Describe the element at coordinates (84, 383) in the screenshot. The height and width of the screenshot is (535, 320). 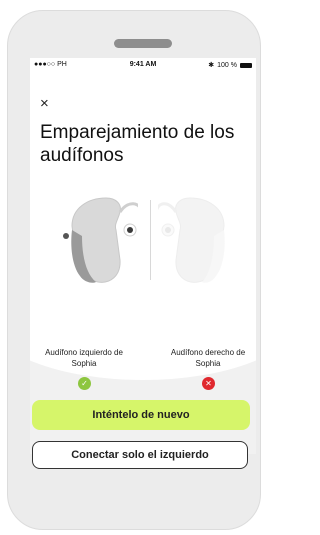
I see `left-success-icon: ✓` at that location.